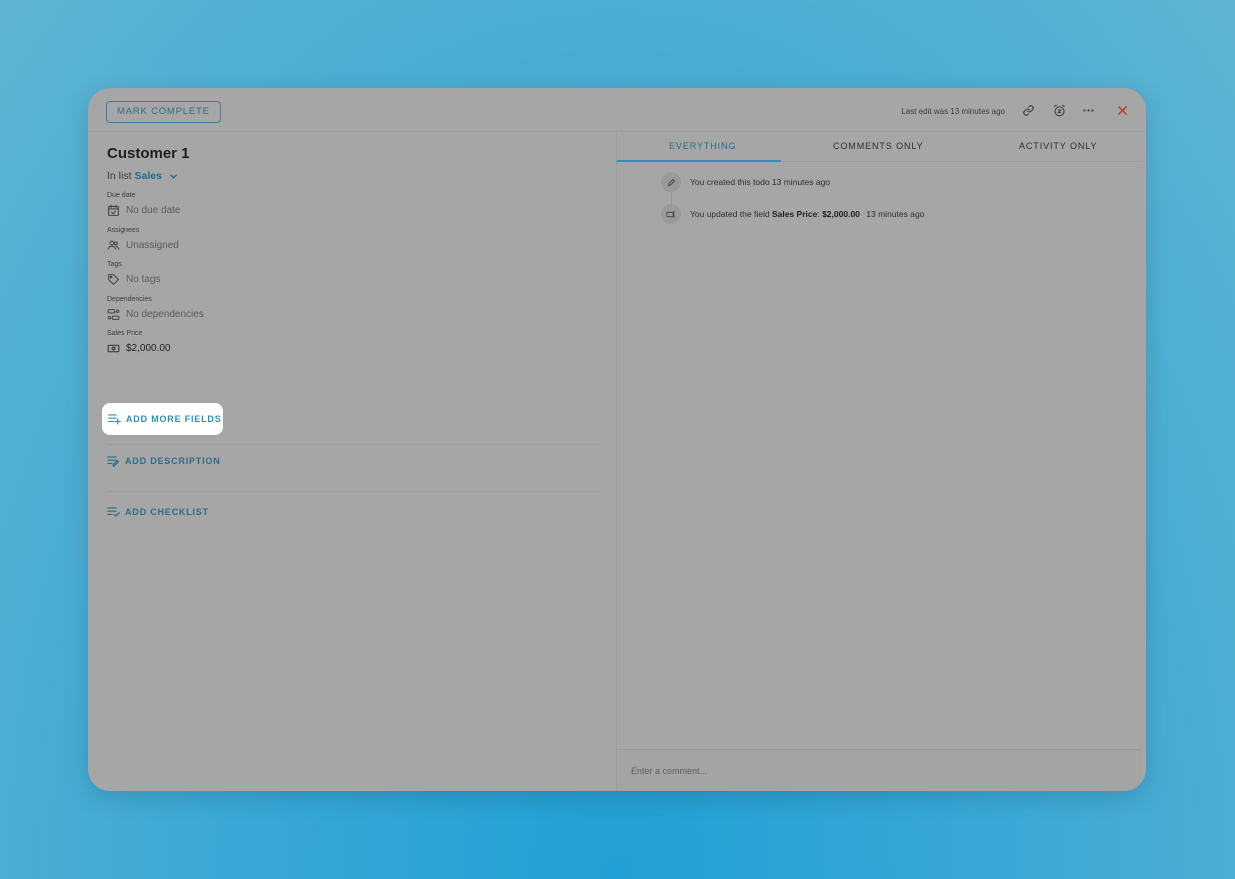 Image resolution: width=1235 pixels, height=879 pixels. I want to click on assignees-field: Unassigned, so click(143, 245).